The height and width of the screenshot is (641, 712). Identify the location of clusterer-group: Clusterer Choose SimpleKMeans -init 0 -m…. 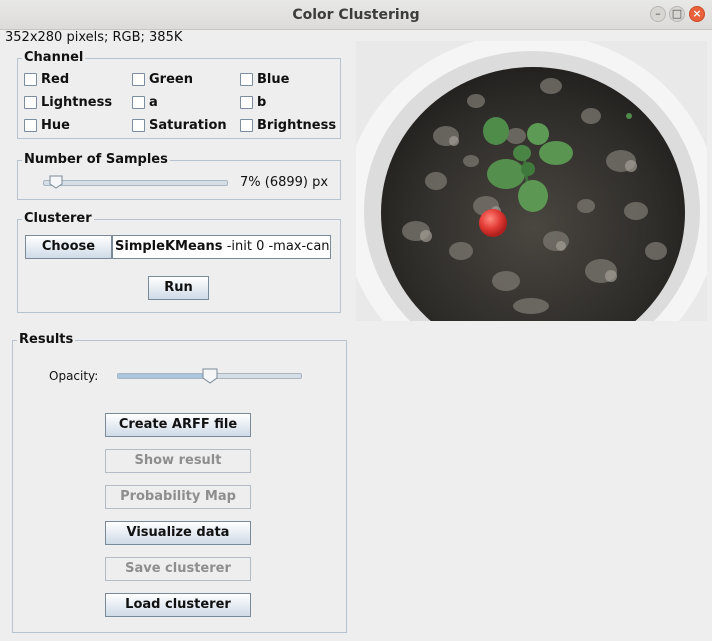
(179, 262).